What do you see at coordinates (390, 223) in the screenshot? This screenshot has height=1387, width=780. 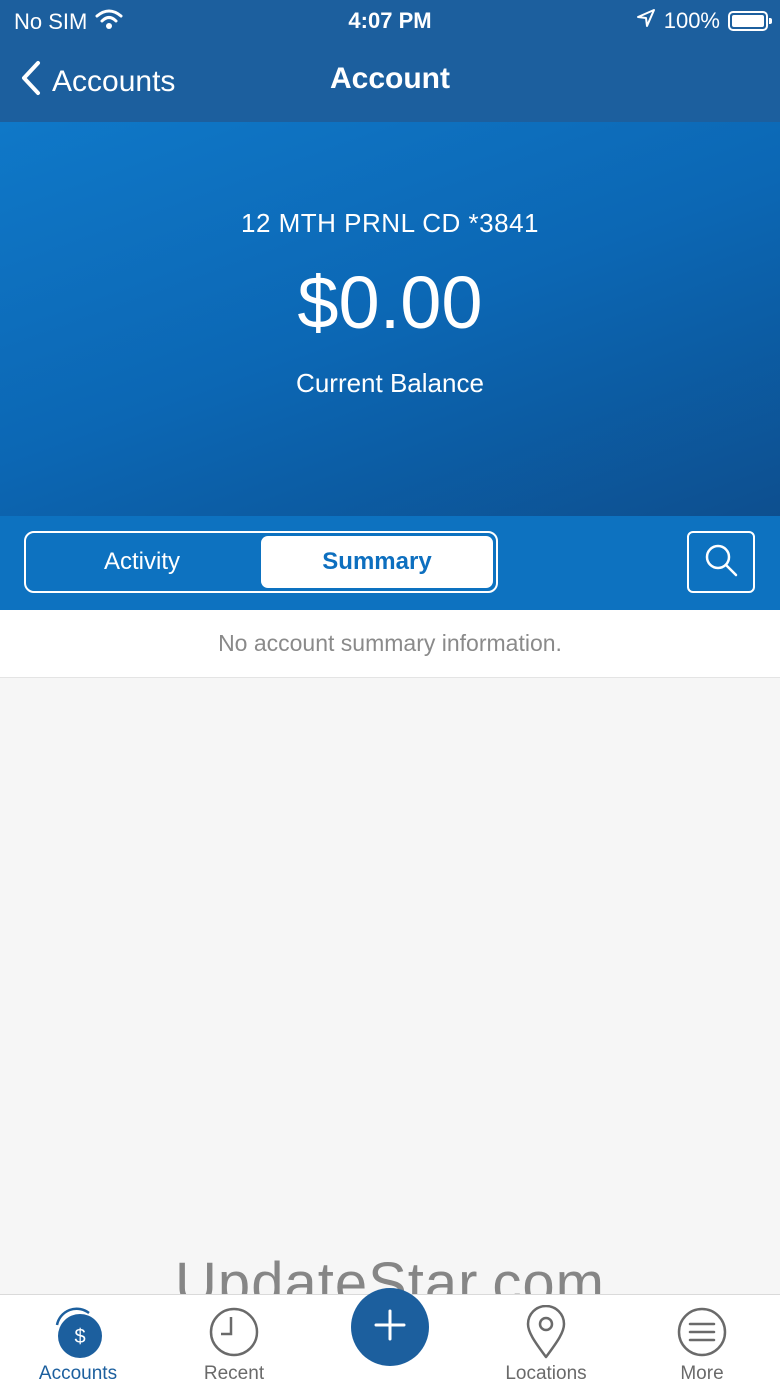 I see `account-name: 12 MTH PRNL CD *3841` at bounding box center [390, 223].